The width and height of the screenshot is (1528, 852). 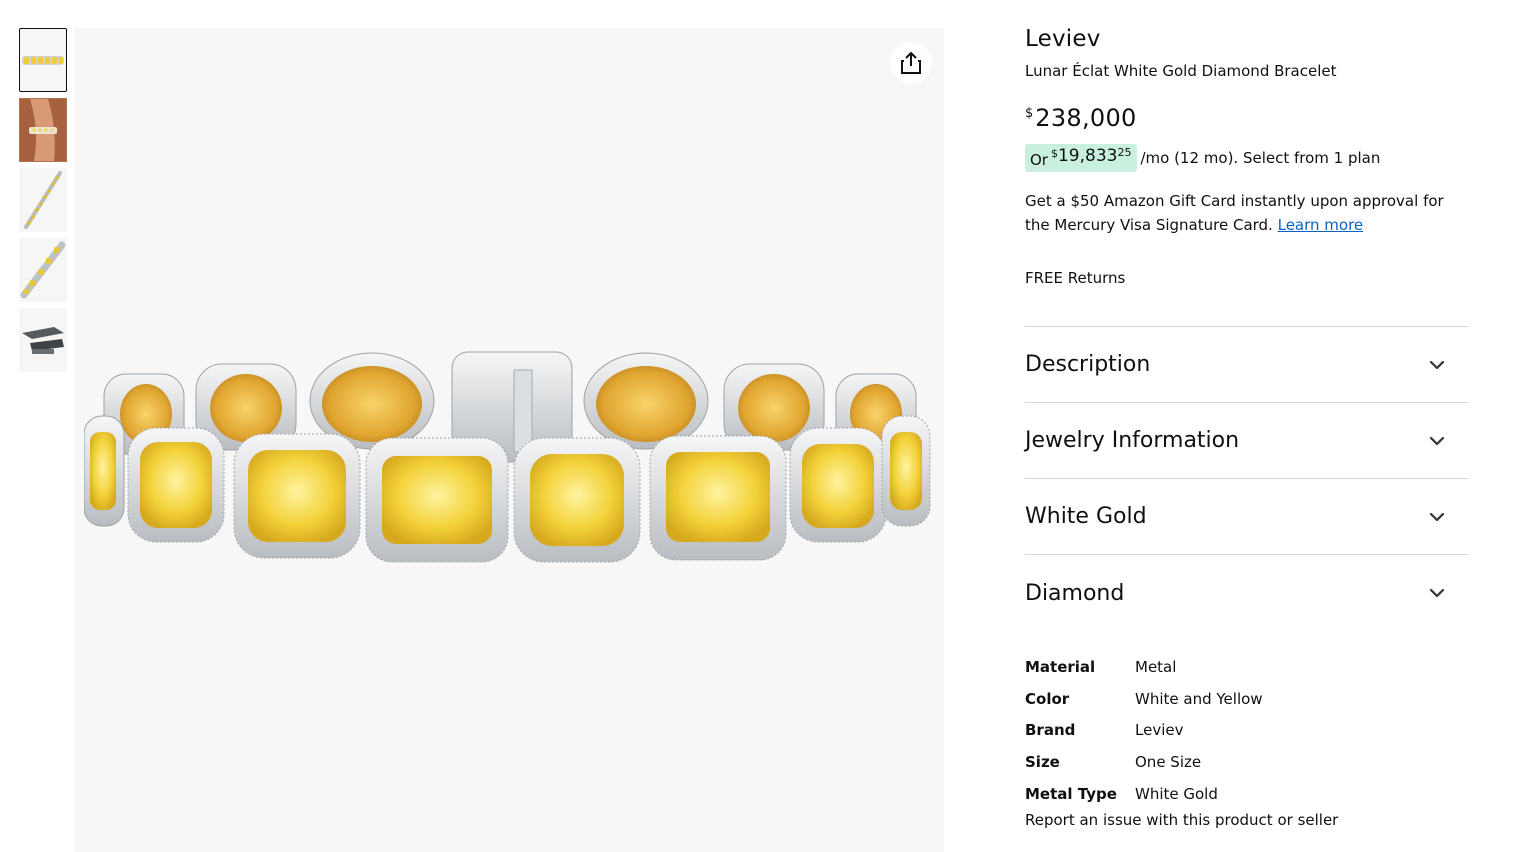 I want to click on accordion-jewelry-information: Jewelry Information, so click(x=1247, y=441).